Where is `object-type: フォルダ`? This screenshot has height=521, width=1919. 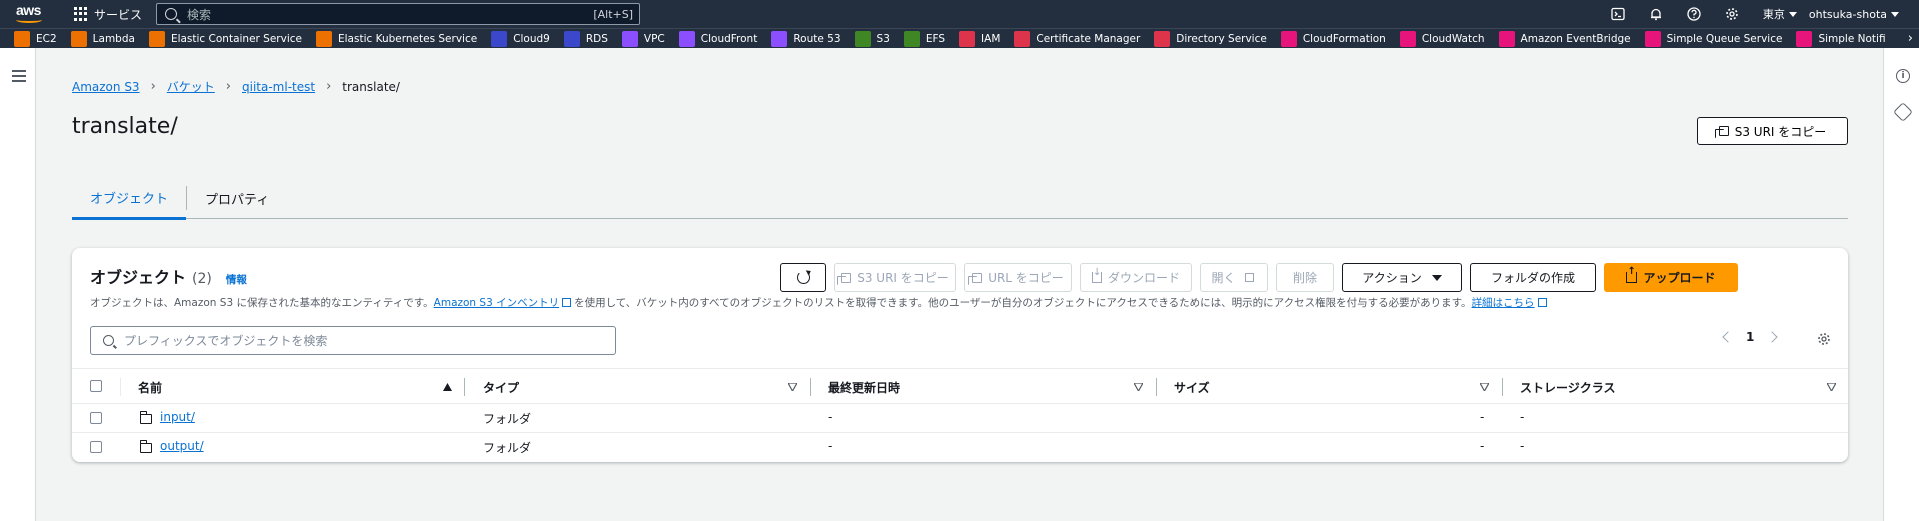
object-type: フォルダ is located at coordinates (507, 419).